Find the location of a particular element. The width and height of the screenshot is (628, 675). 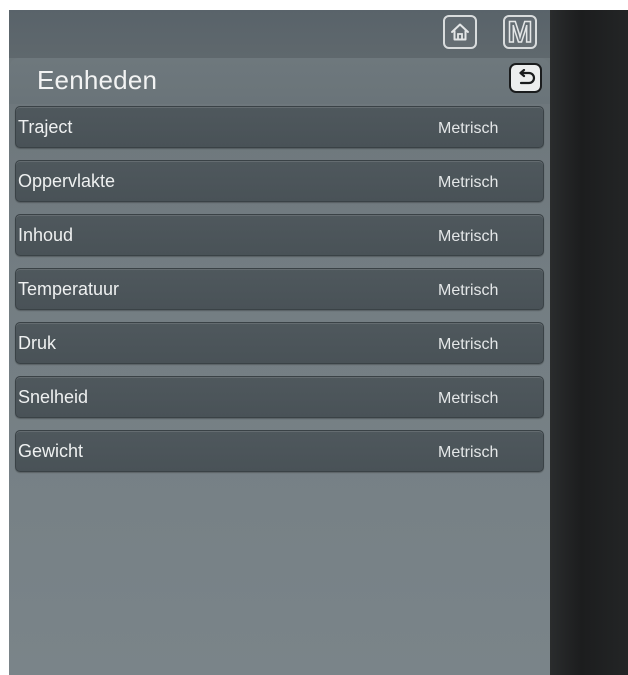

unit-label: Gewicht is located at coordinates (51, 451).